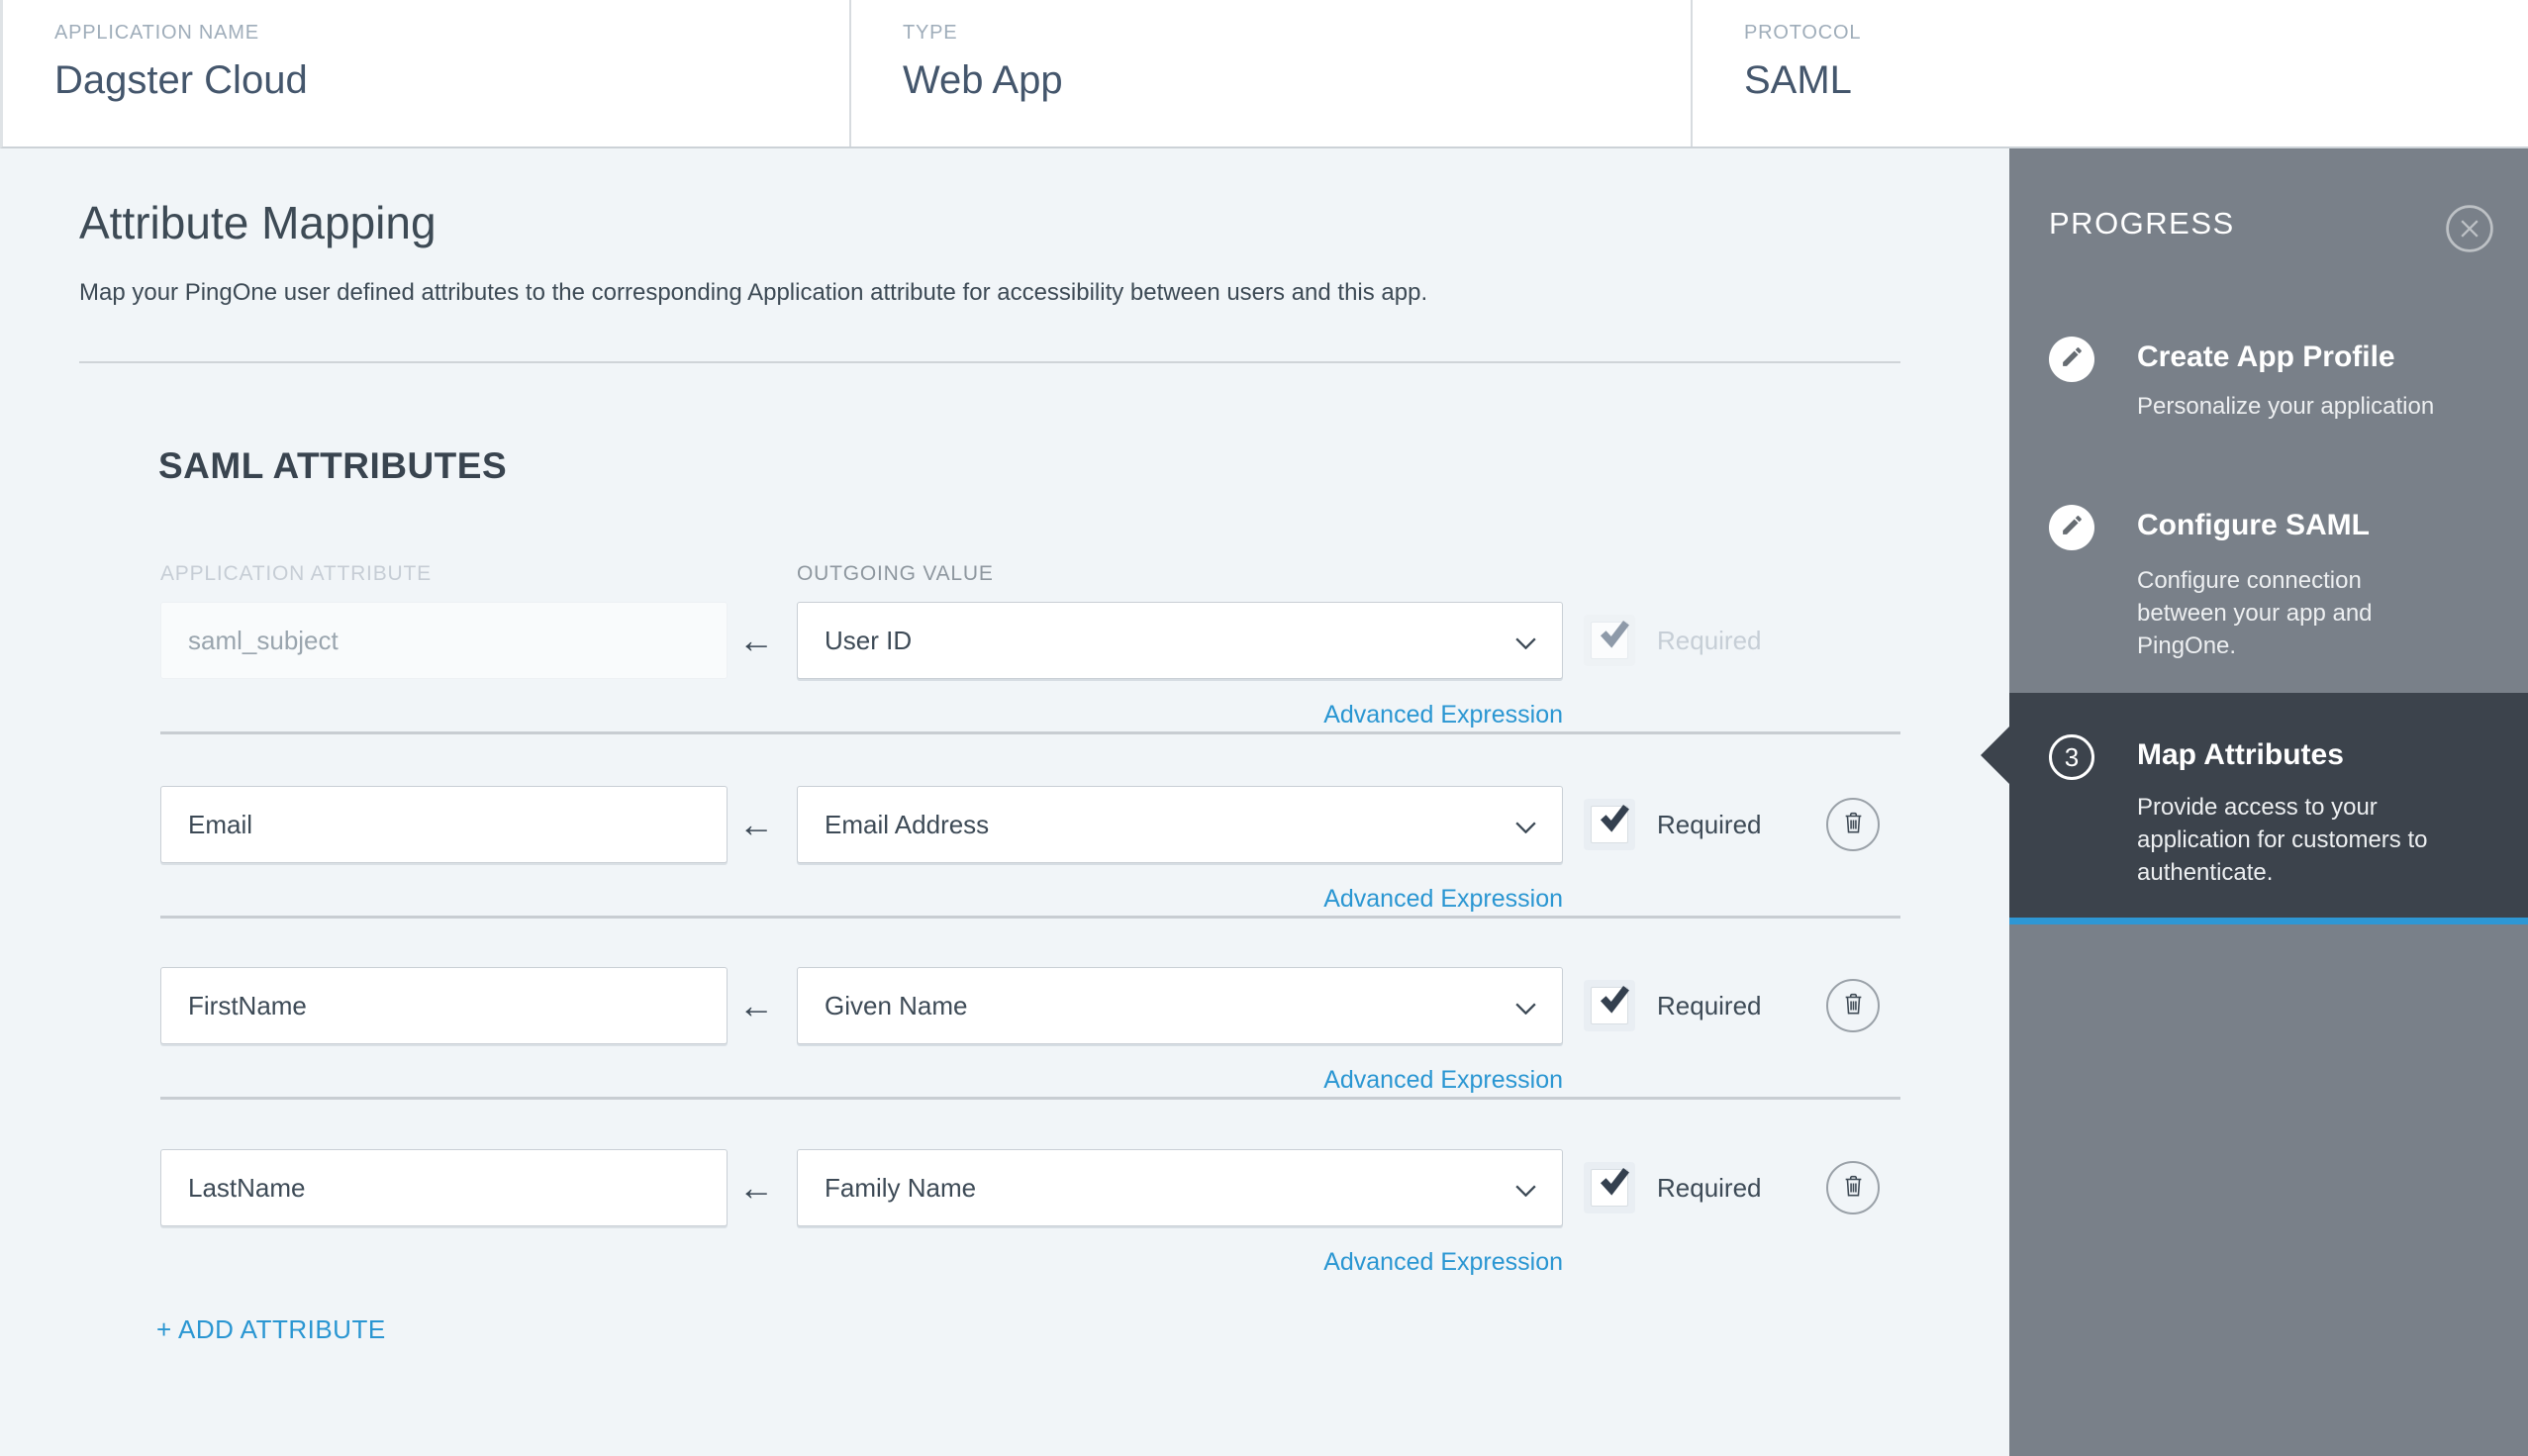 This screenshot has width=2528, height=1456. Describe the element at coordinates (907, 824) in the screenshot. I see `dropdown-value: Email Address` at that location.